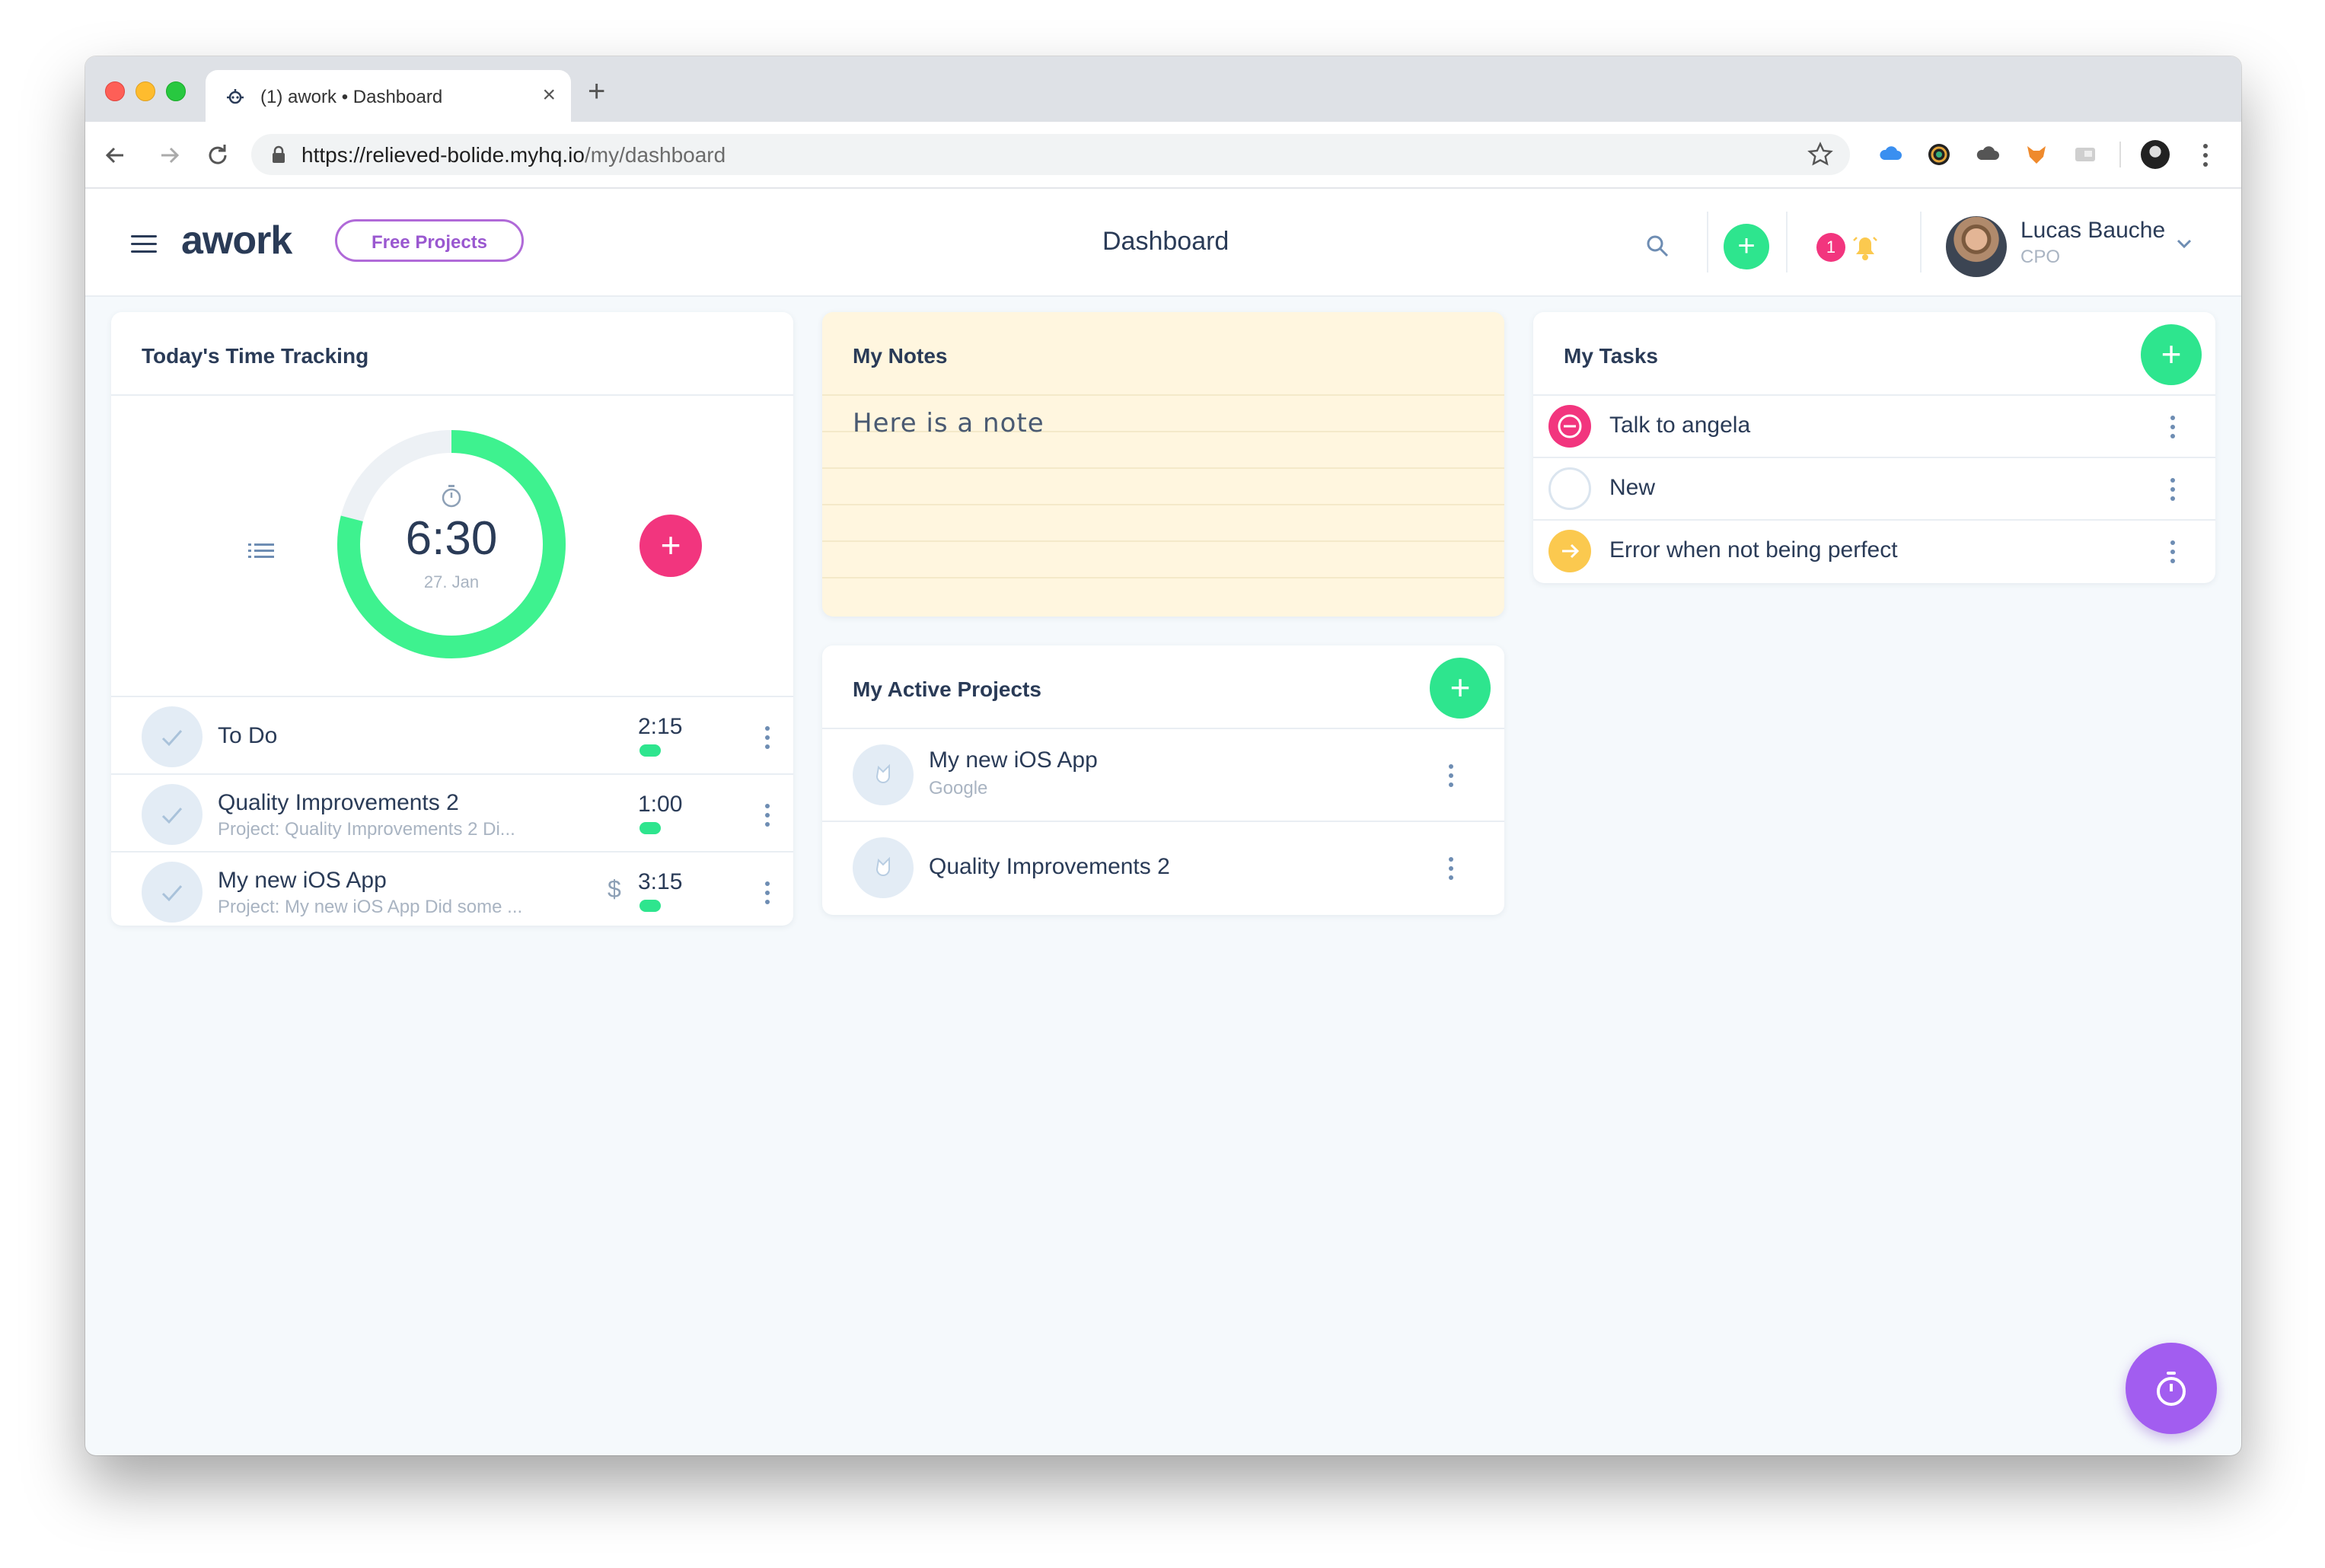 The width and height of the screenshot is (2325, 1568). I want to click on page-title: Dashboard, so click(1165, 241).